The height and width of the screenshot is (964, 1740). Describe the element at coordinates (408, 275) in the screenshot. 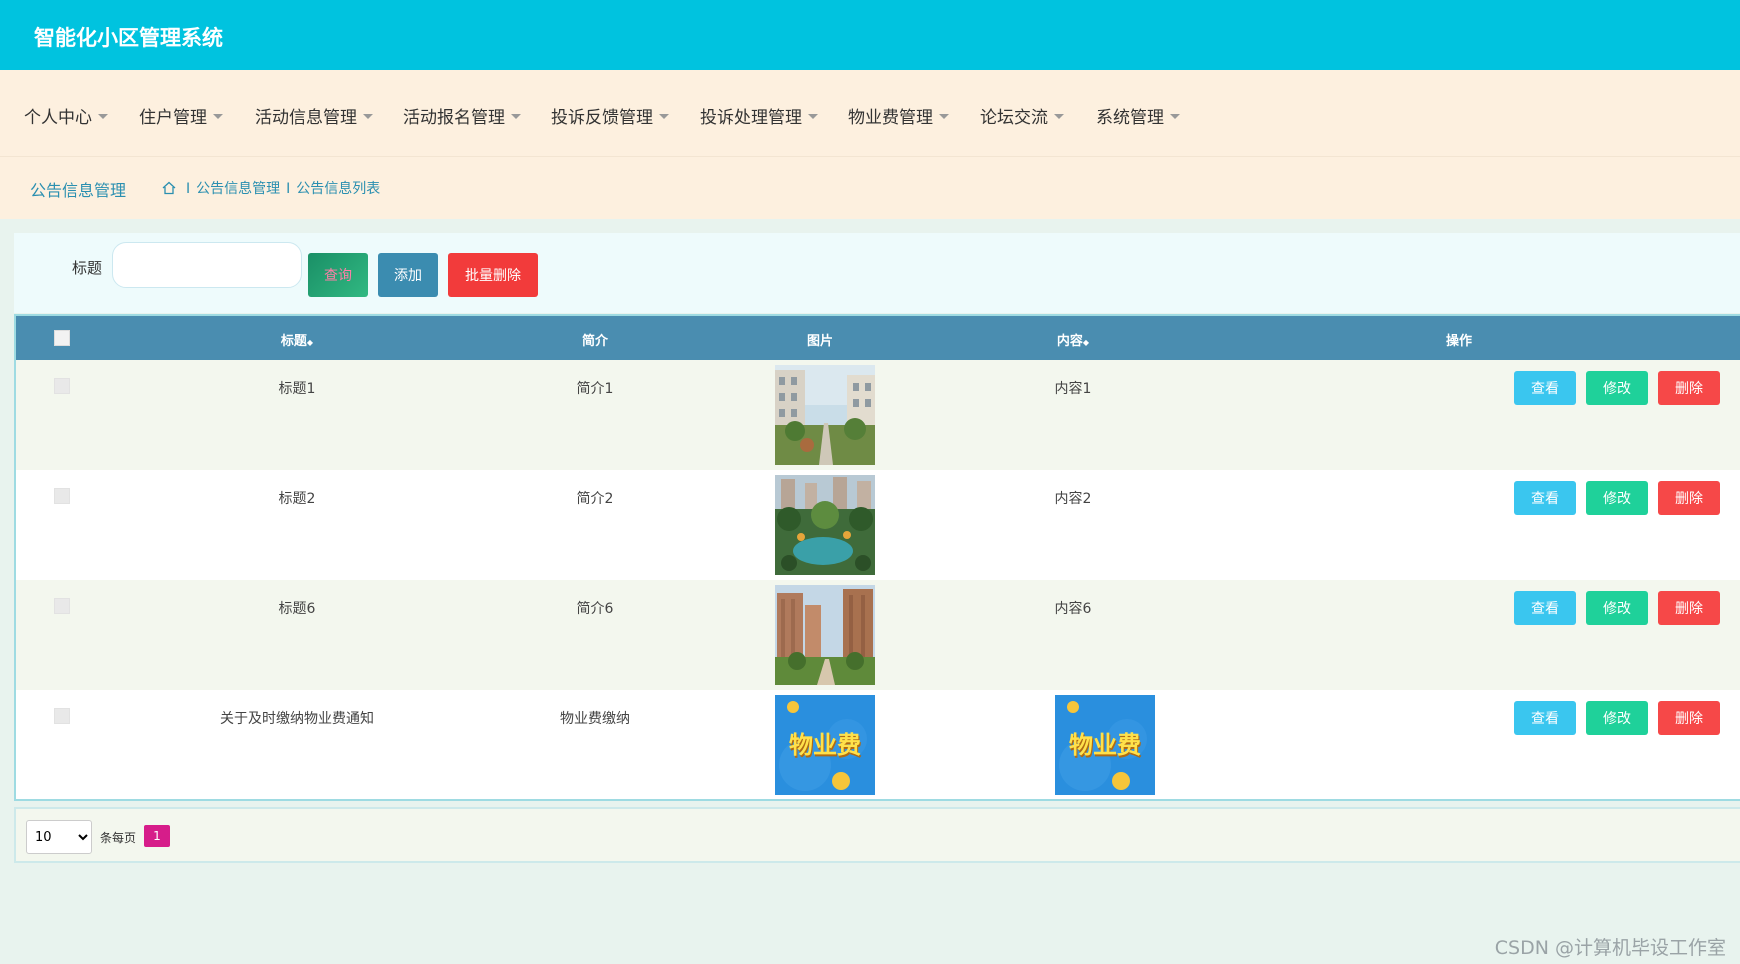

I see `add-button: 添加` at that location.